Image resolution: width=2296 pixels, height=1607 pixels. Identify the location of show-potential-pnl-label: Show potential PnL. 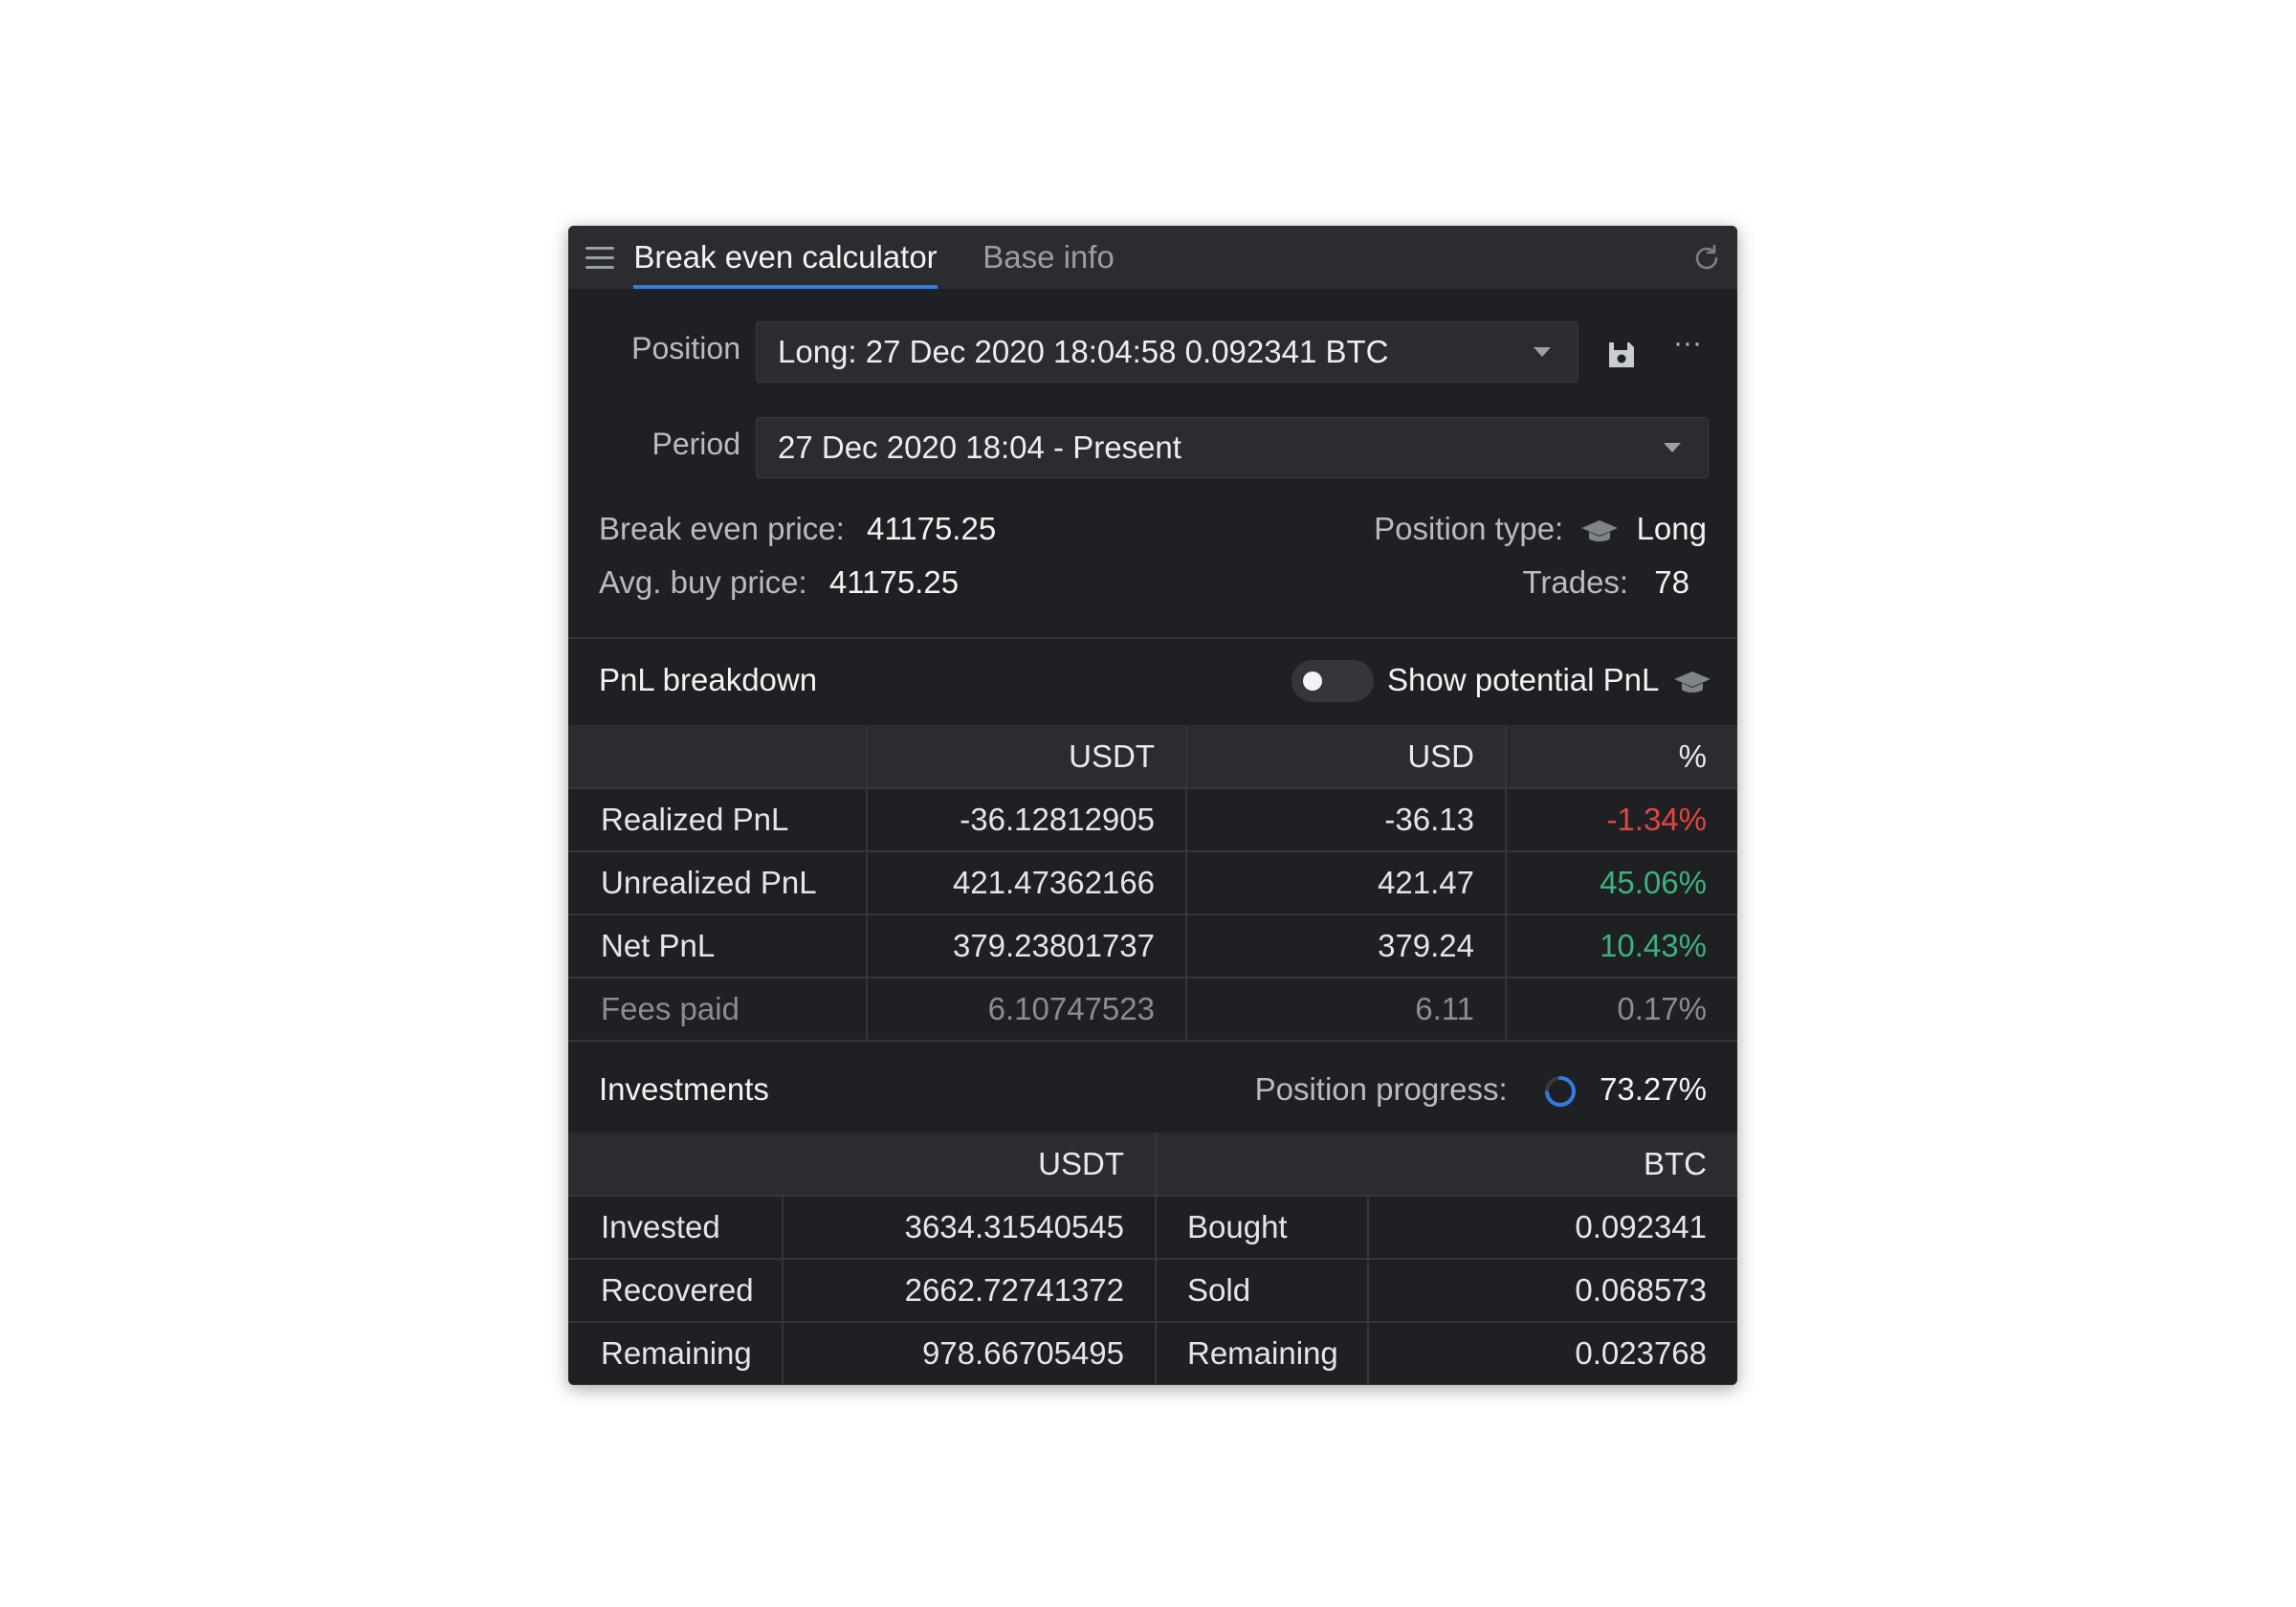
(1550, 680).